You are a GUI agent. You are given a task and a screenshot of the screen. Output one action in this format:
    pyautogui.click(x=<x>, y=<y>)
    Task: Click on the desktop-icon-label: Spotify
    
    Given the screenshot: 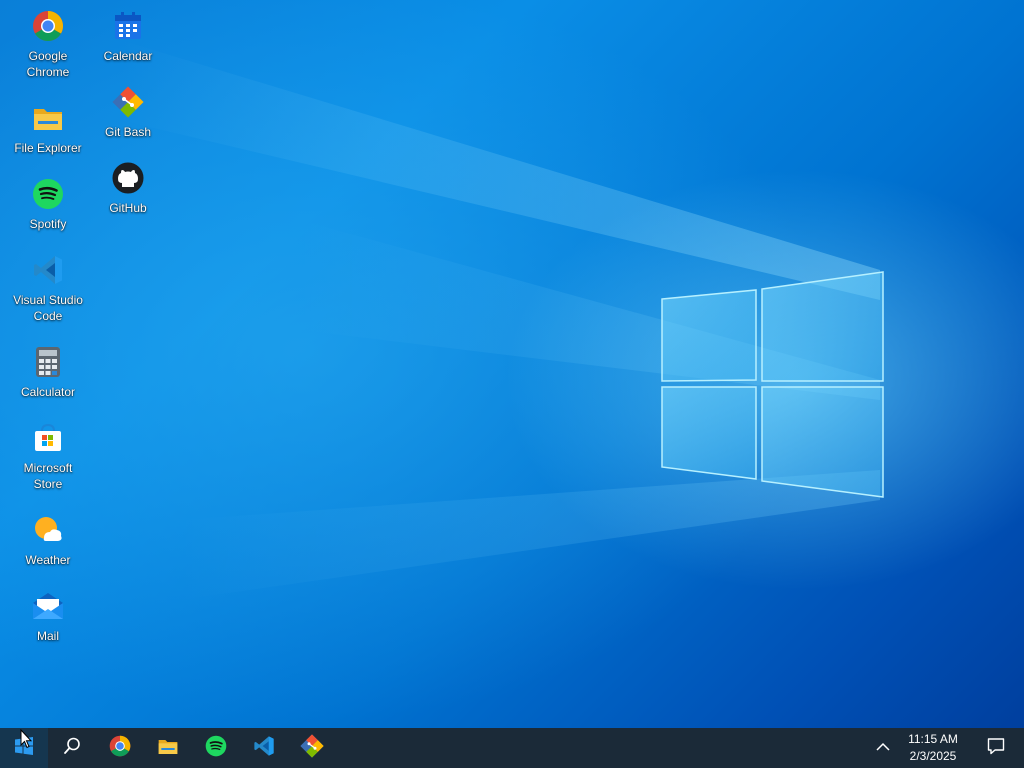 What is the action you would take?
    pyautogui.click(x=48, y=224)
    